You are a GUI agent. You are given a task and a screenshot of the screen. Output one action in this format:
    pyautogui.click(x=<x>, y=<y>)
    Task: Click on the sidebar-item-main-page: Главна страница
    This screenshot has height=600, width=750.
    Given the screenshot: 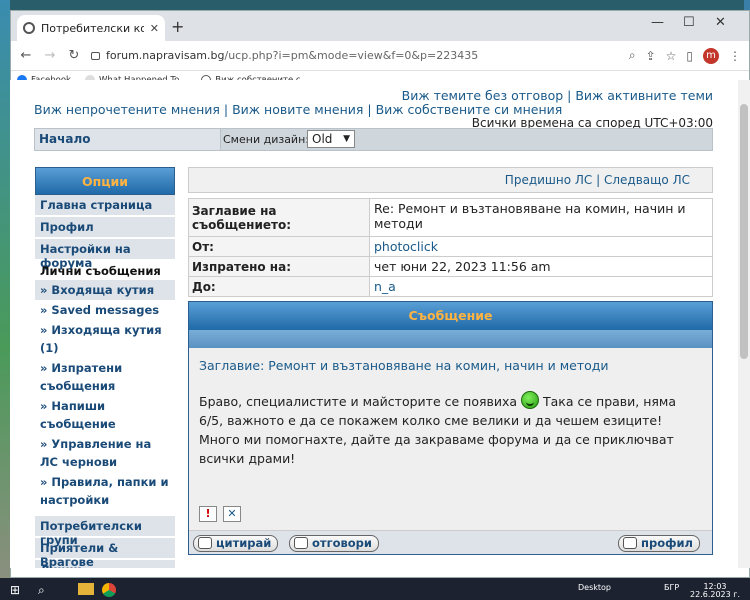 What is the action you would take?
    pyautogui.click(x=105, y=206)
    